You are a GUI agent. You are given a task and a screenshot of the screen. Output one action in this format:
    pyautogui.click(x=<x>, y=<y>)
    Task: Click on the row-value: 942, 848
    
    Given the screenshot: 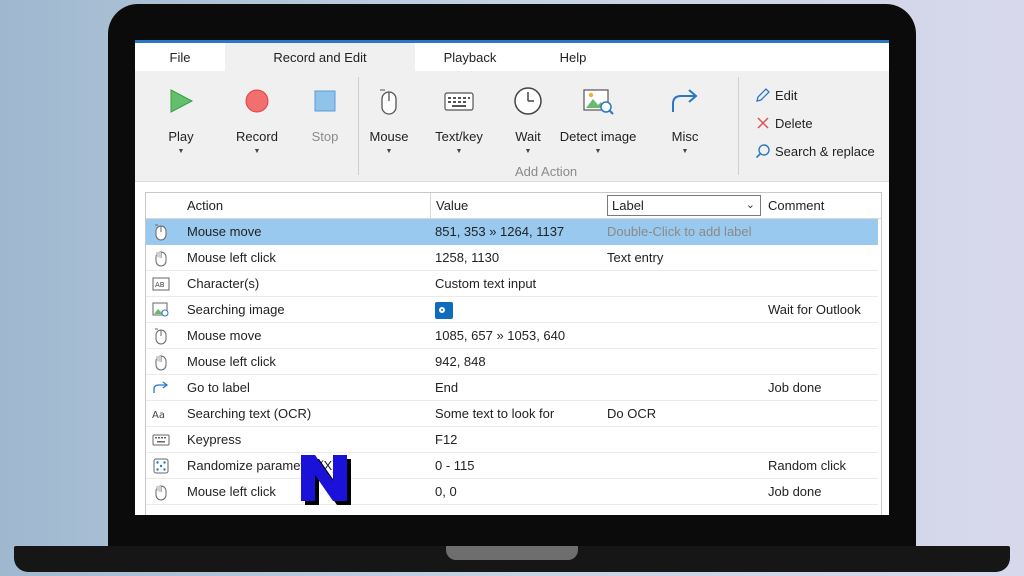 What is the action you would take?
    pyautogui.click(x=460, y=361)
    